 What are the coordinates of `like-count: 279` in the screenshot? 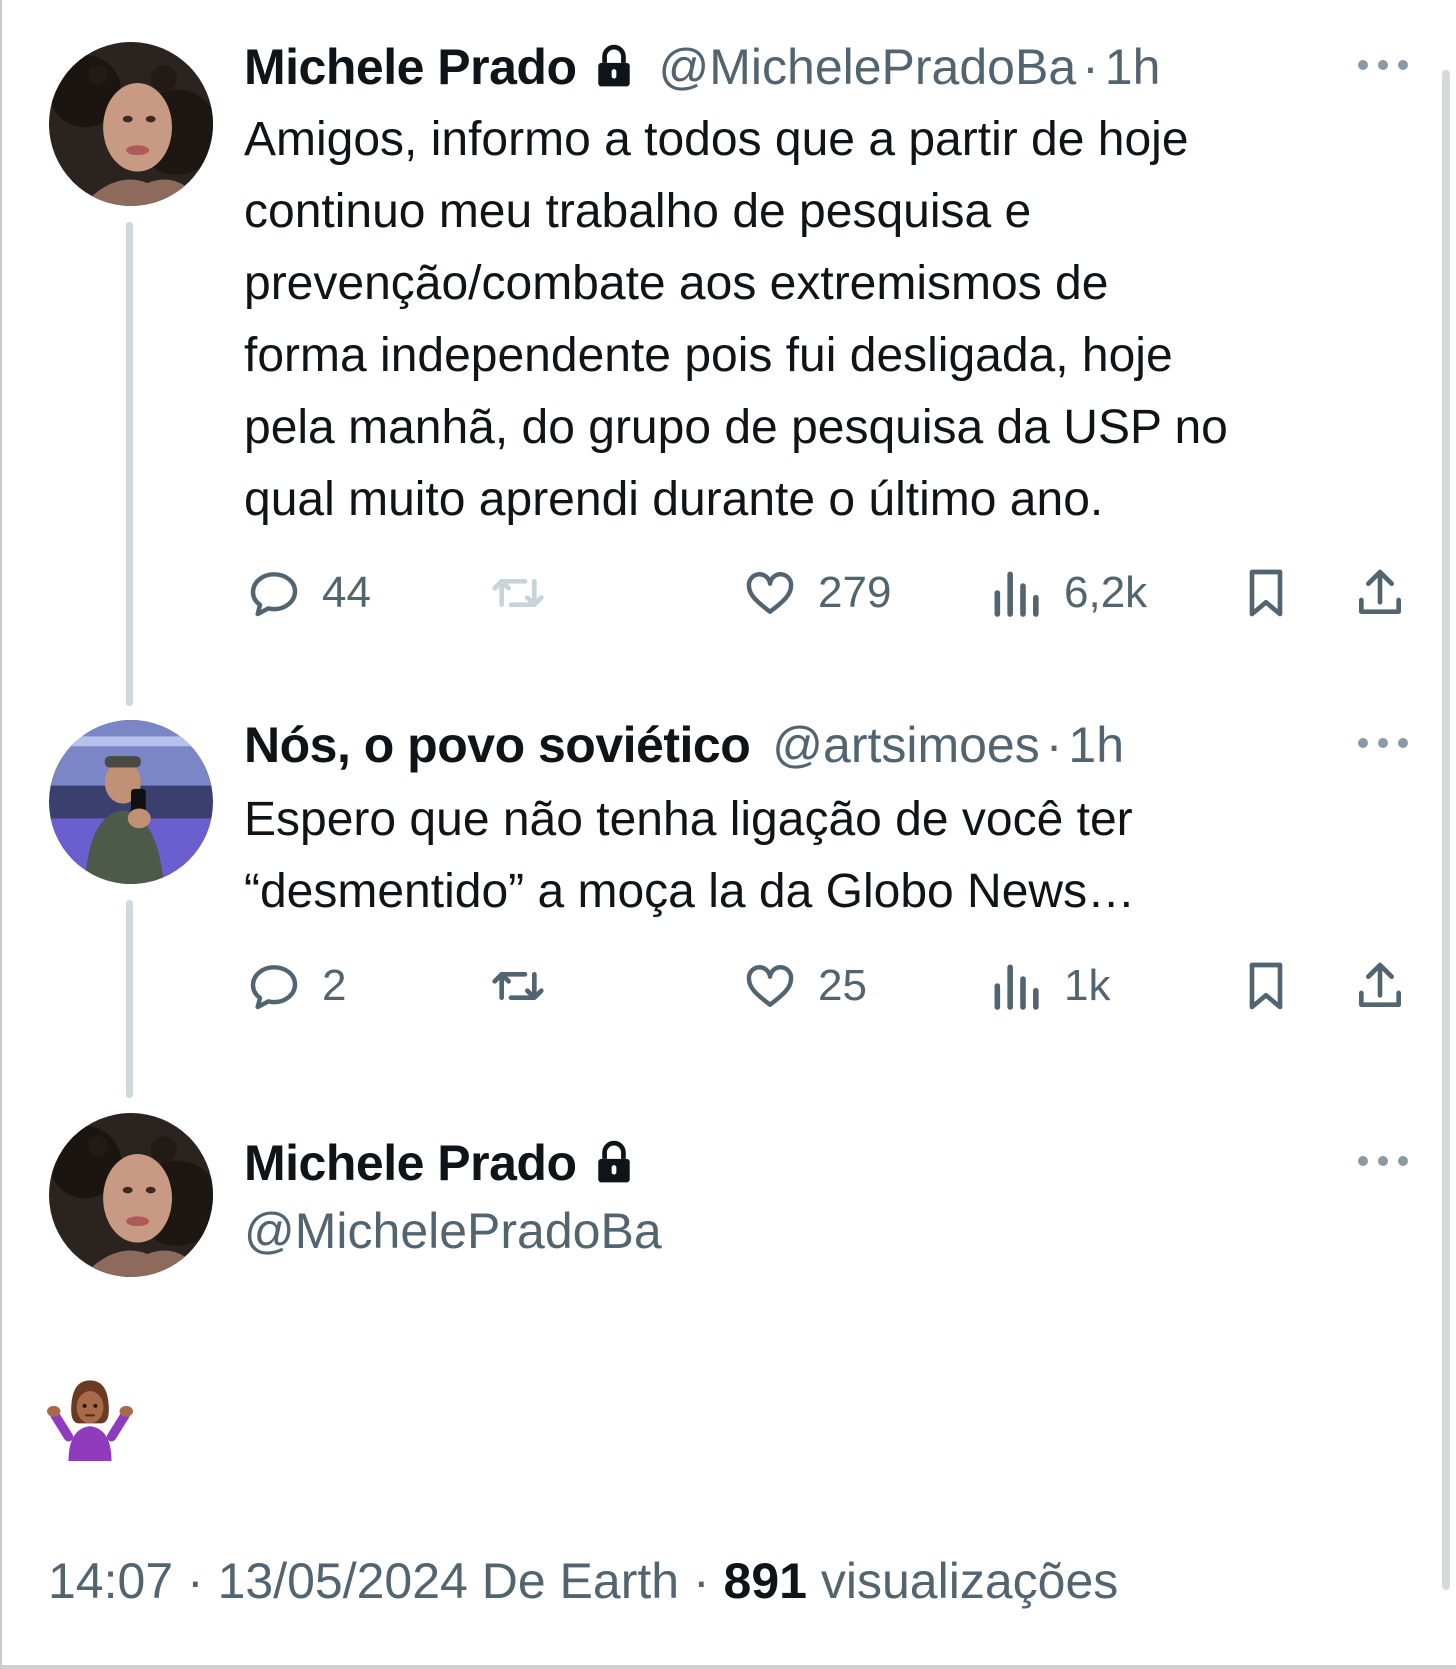 It's located at (855, 592).